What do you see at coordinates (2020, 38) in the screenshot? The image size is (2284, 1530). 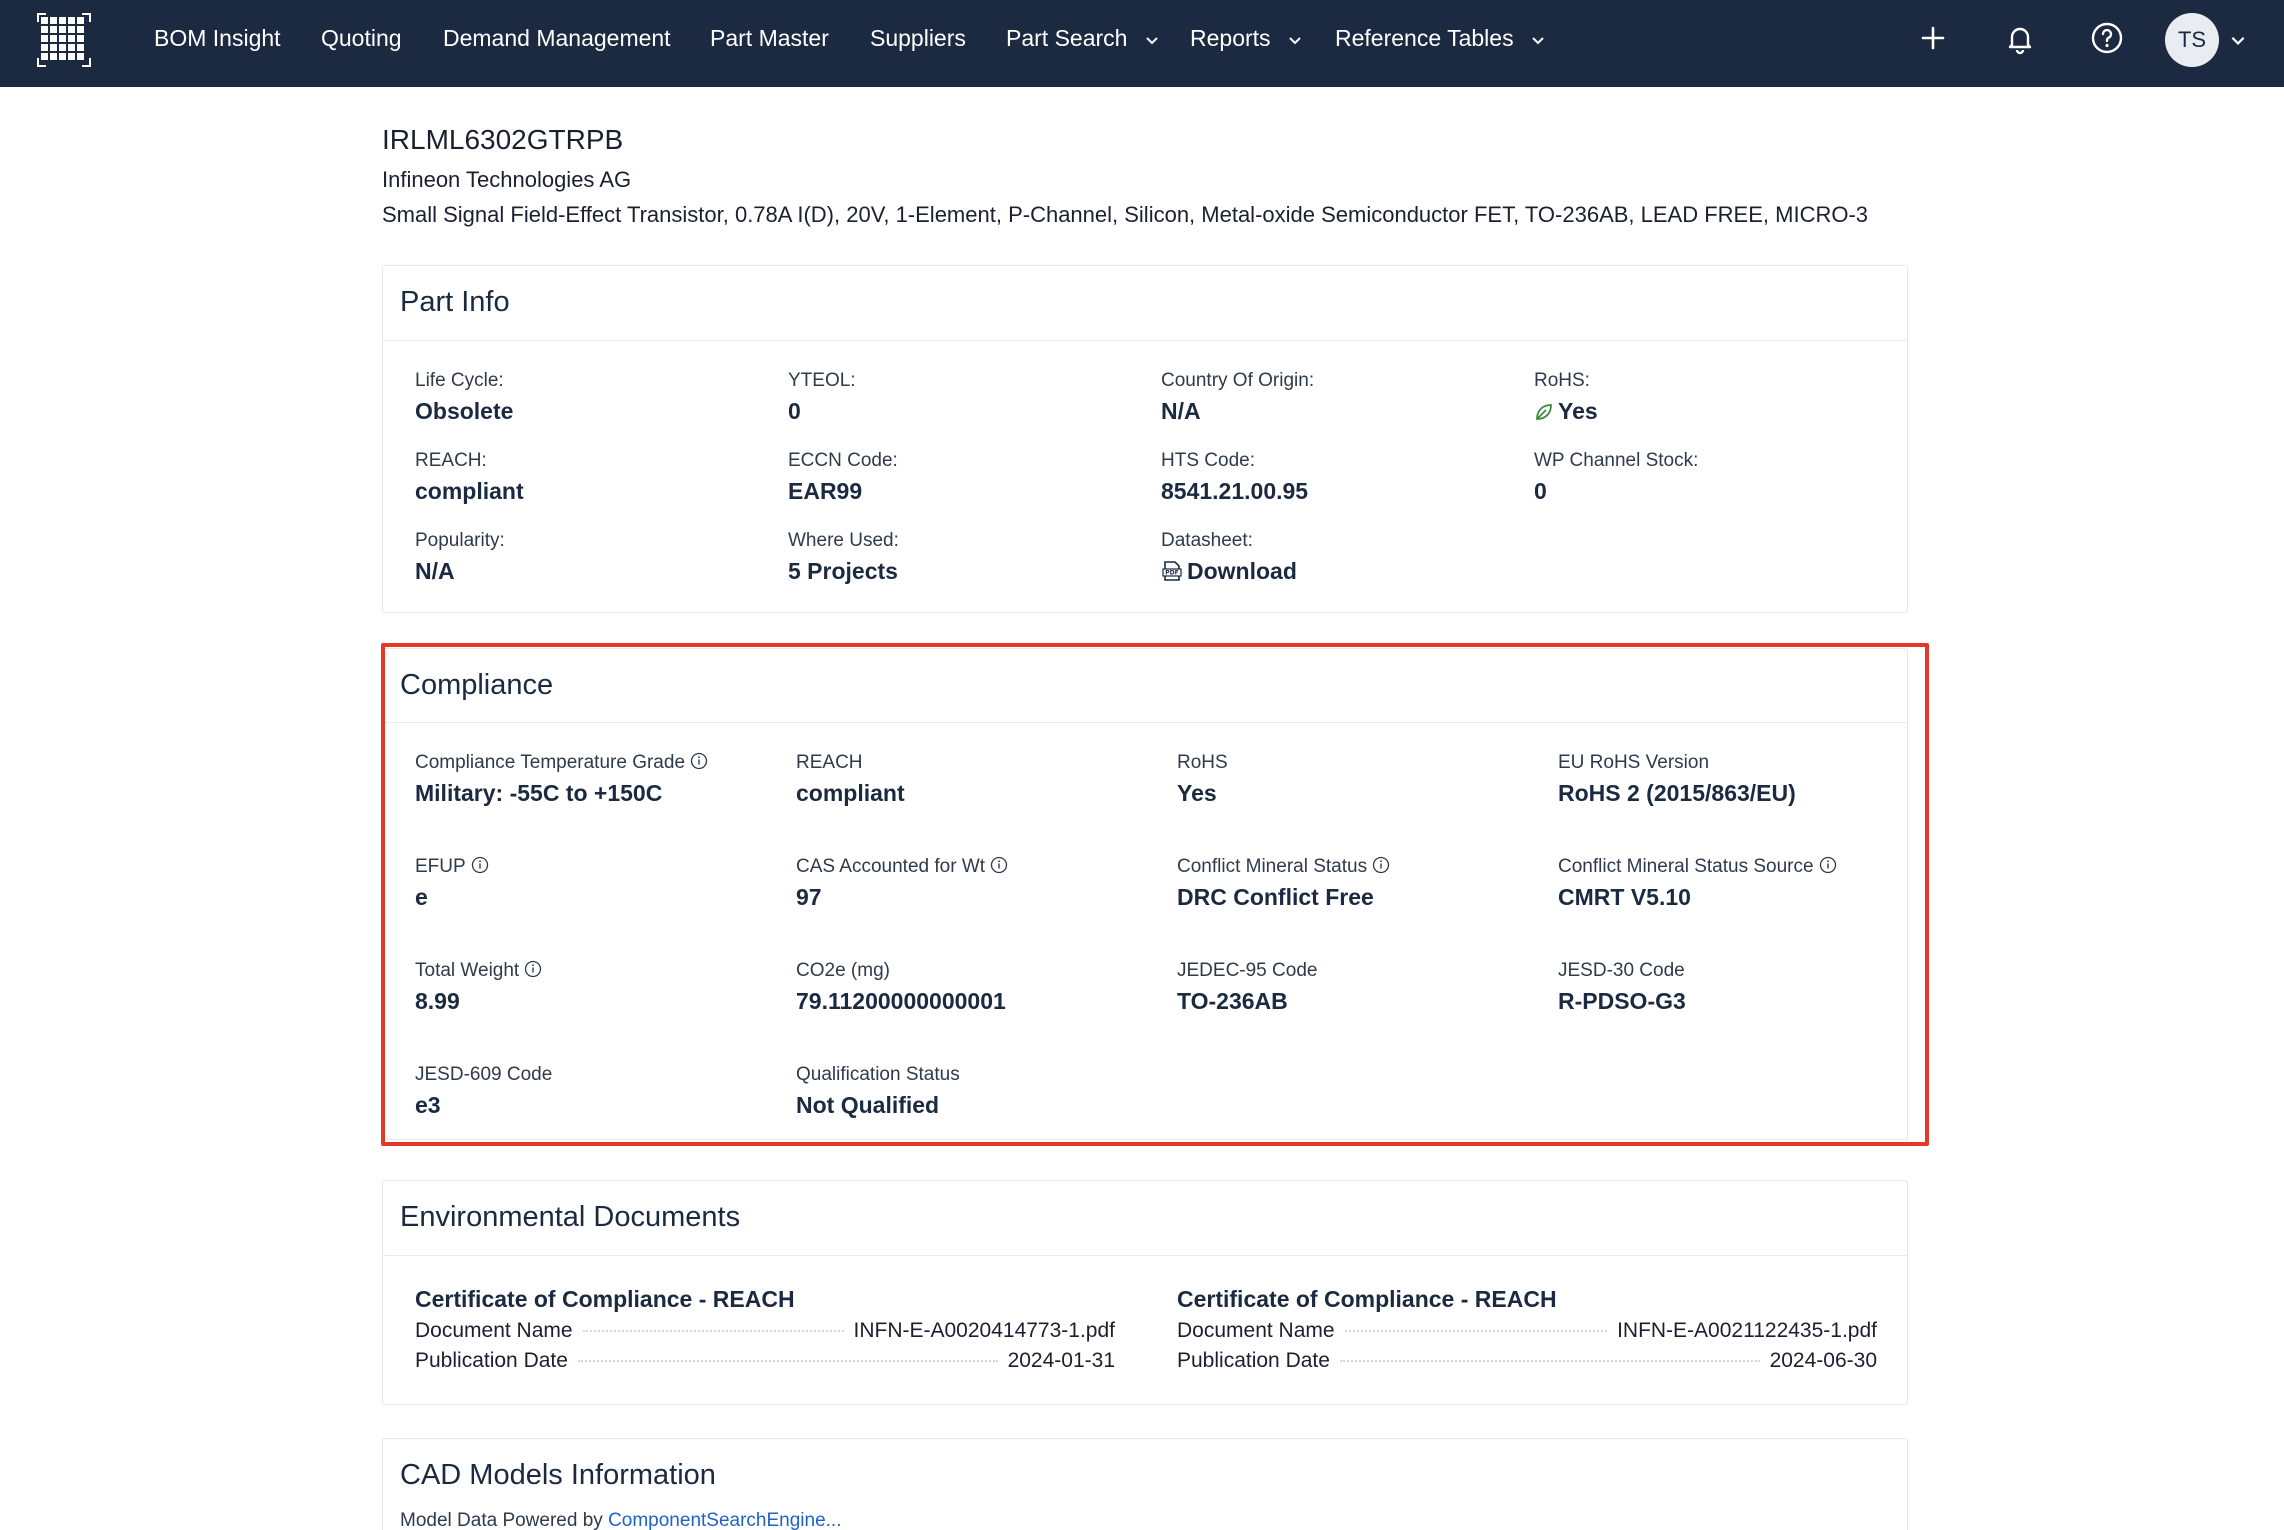 I see `bell-icon` at bounding box center [2020, 38].